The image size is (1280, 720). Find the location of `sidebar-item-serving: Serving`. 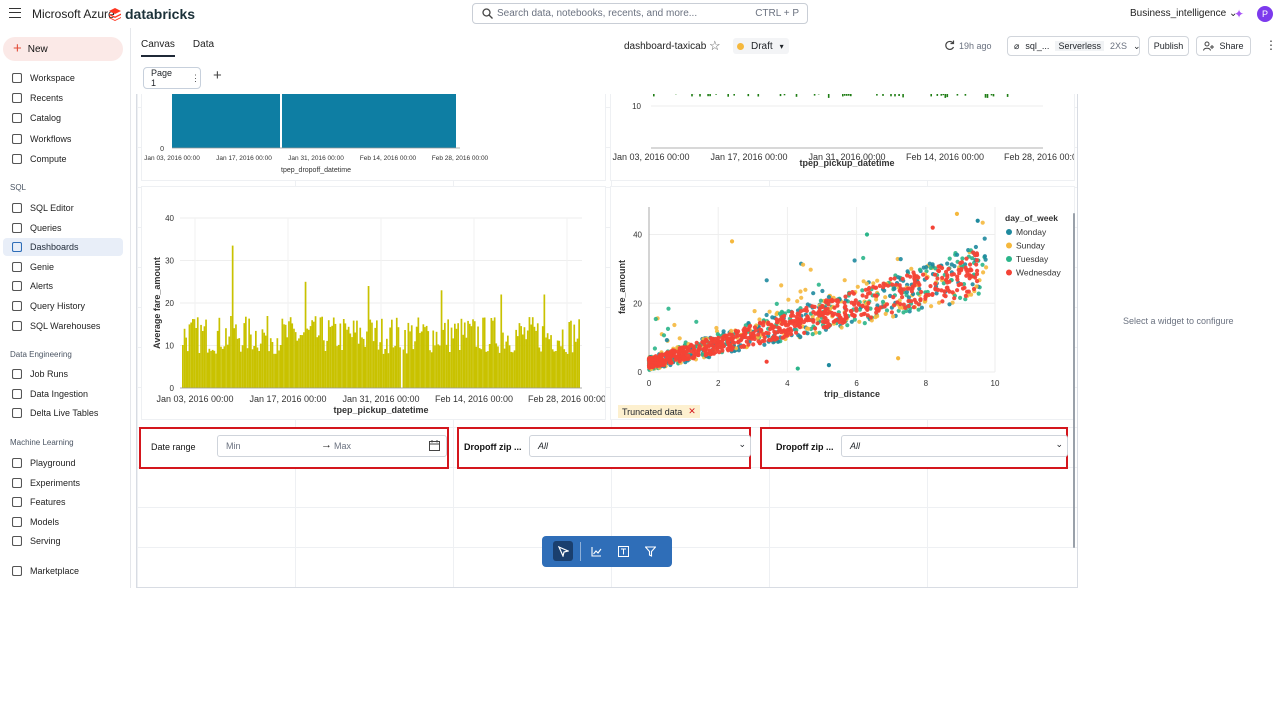

sidebar-item-serving: Serving is located at coordinates (63, 541).